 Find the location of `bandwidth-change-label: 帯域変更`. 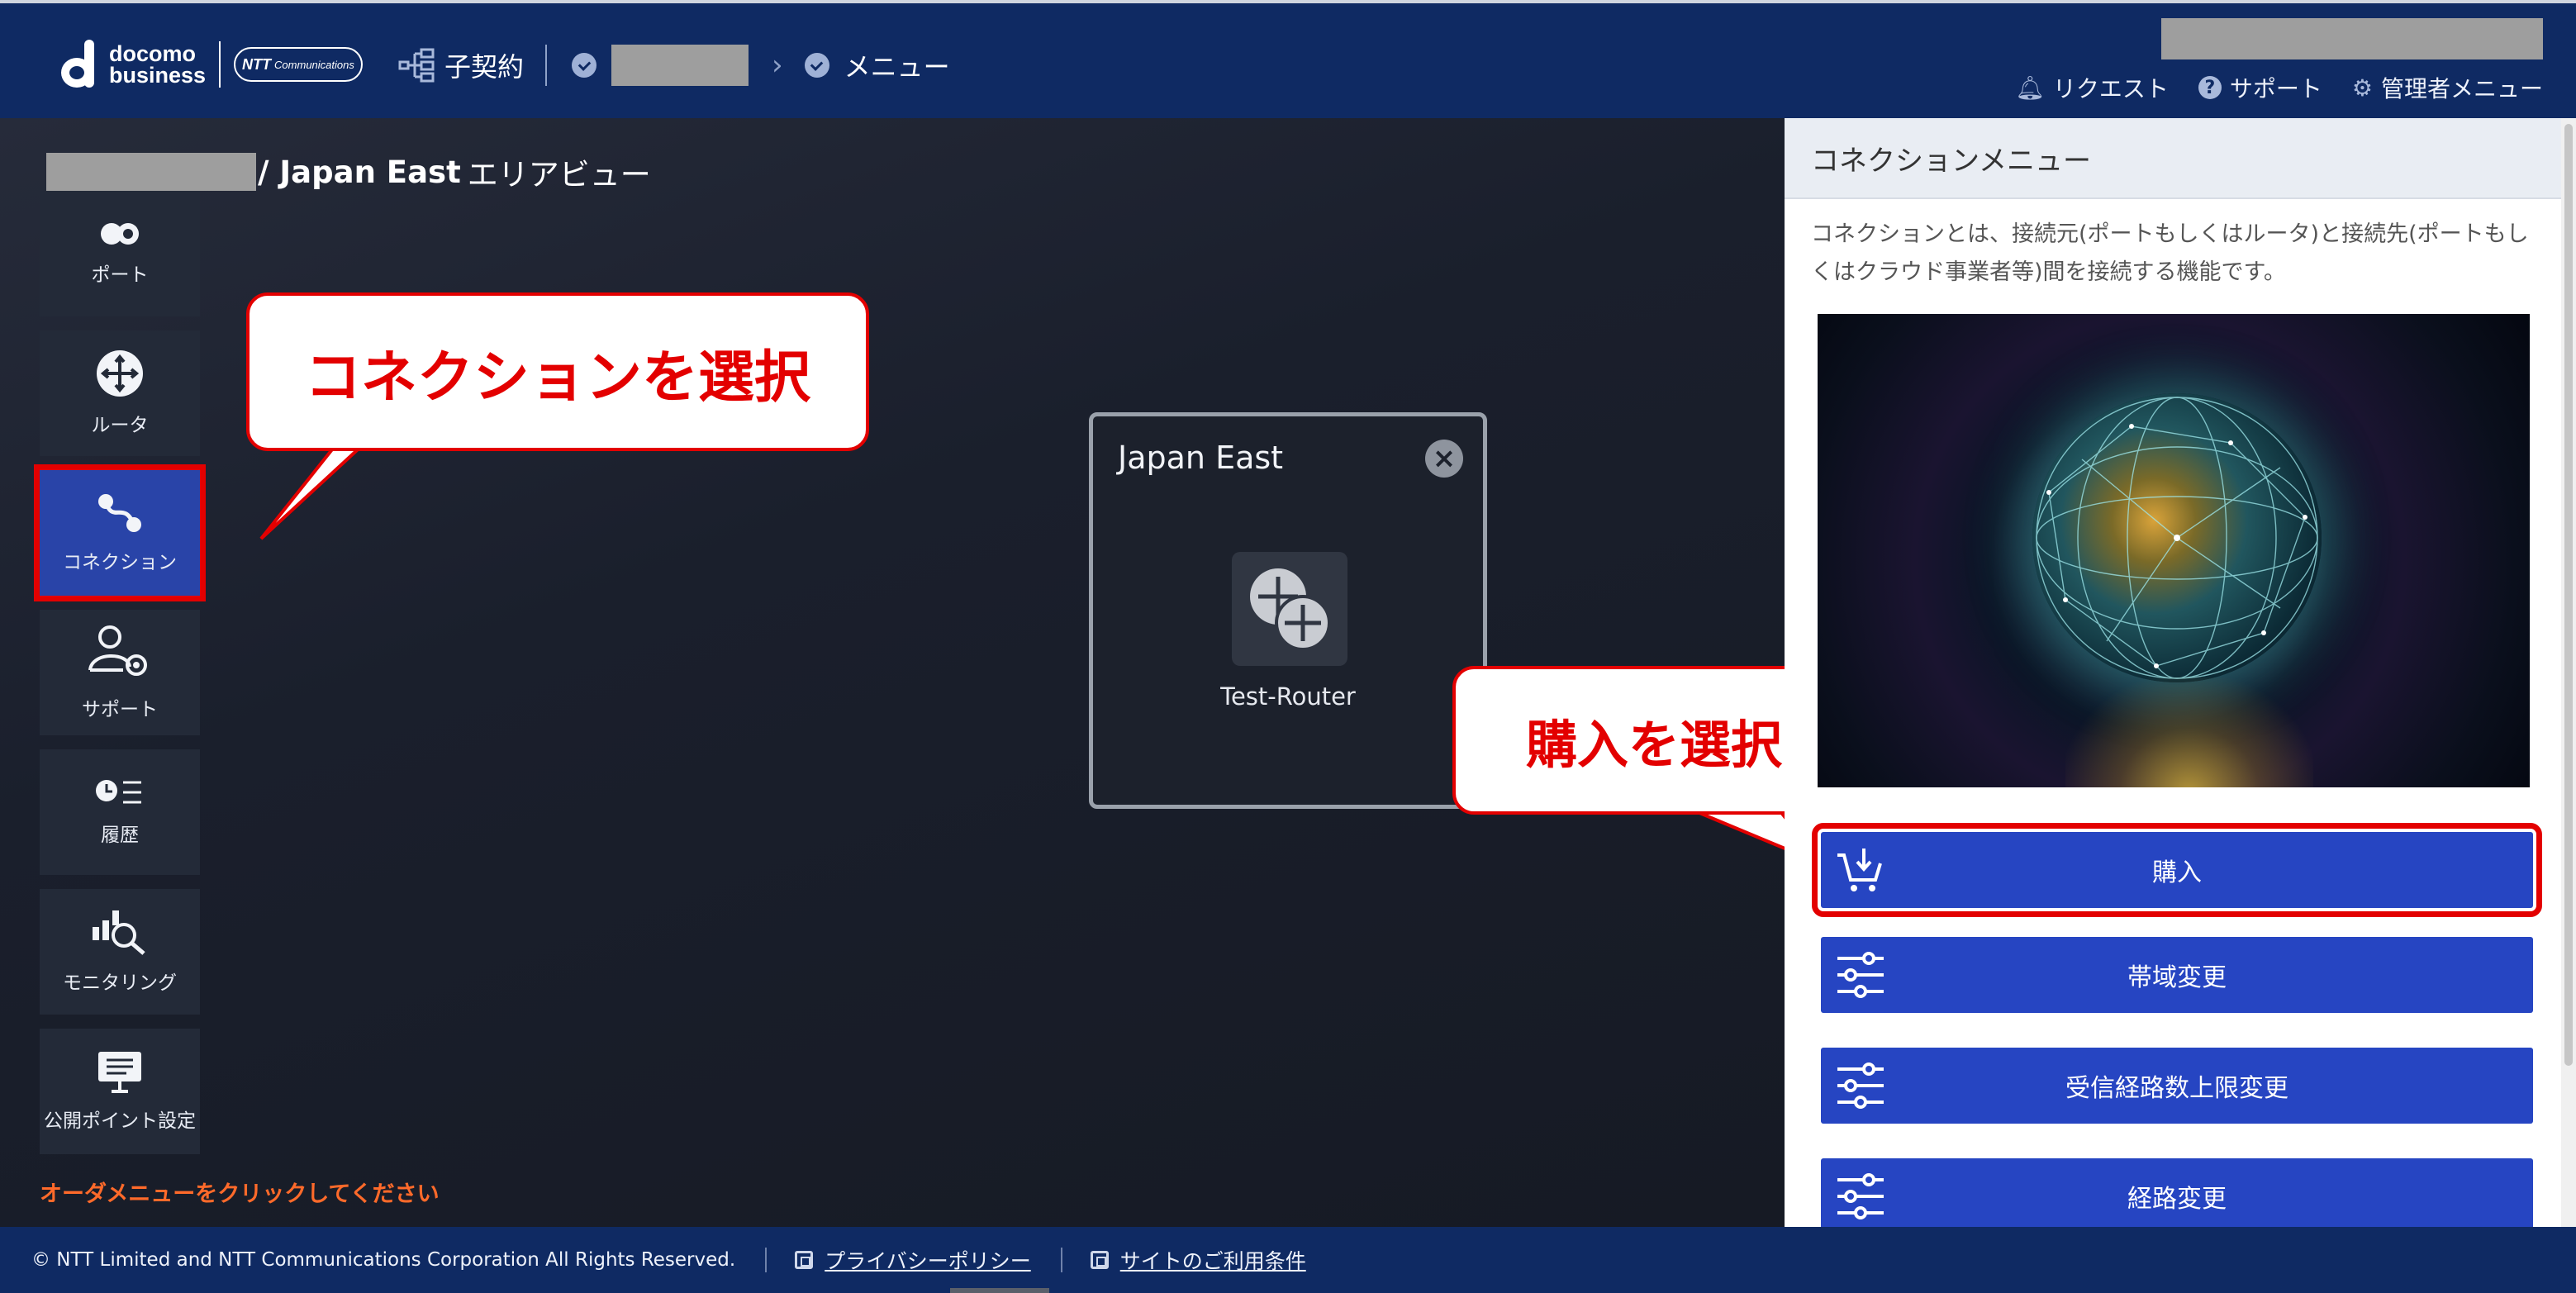

bandwidth-change-label: 帯域変更 is located at coordinates (2177, 977).